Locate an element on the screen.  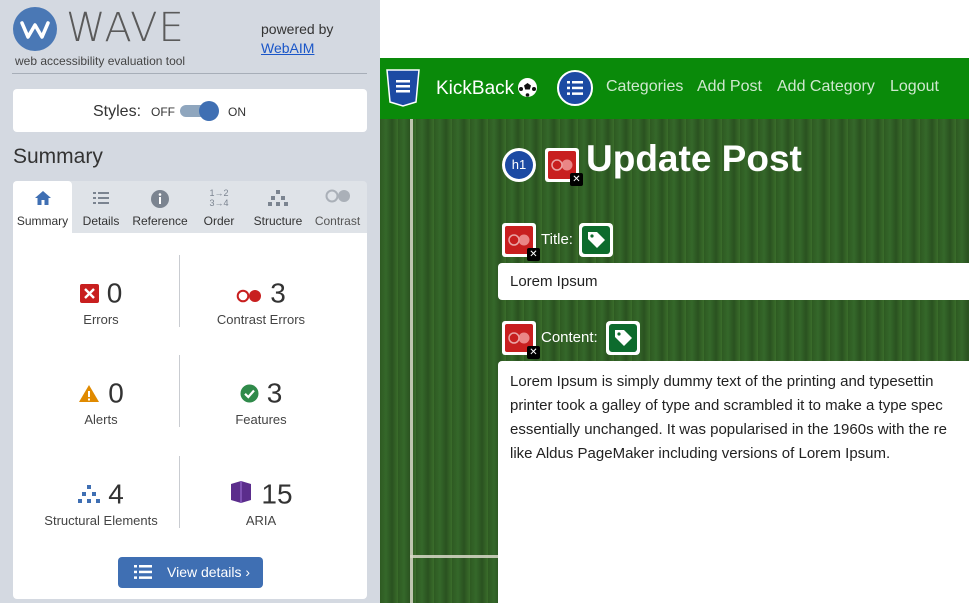
tab-details: Details is located at coordinates (101, 207).